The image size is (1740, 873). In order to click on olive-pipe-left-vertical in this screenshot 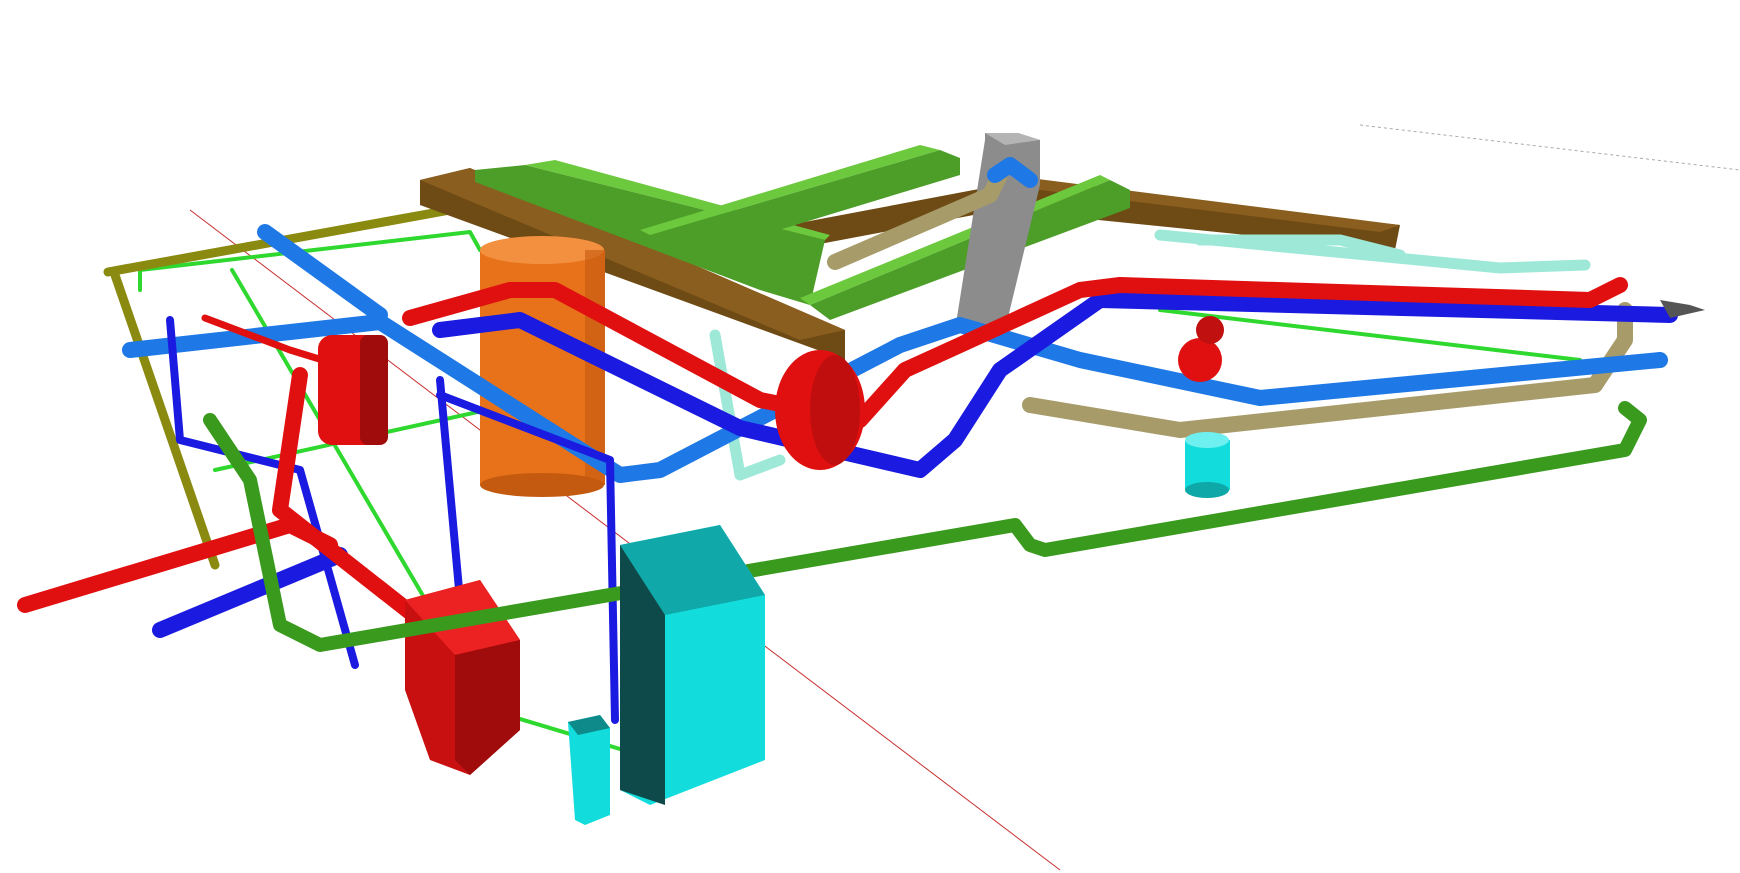, I will do `click(165, 420)`.